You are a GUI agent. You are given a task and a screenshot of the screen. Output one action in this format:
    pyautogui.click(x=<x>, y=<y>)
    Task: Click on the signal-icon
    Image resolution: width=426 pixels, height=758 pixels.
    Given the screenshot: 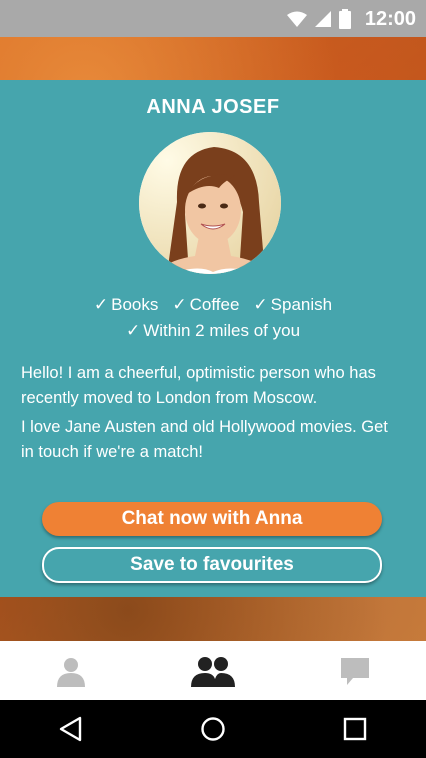 What is the action you would take?
    pyautogui.click(x=322, y=19)
    